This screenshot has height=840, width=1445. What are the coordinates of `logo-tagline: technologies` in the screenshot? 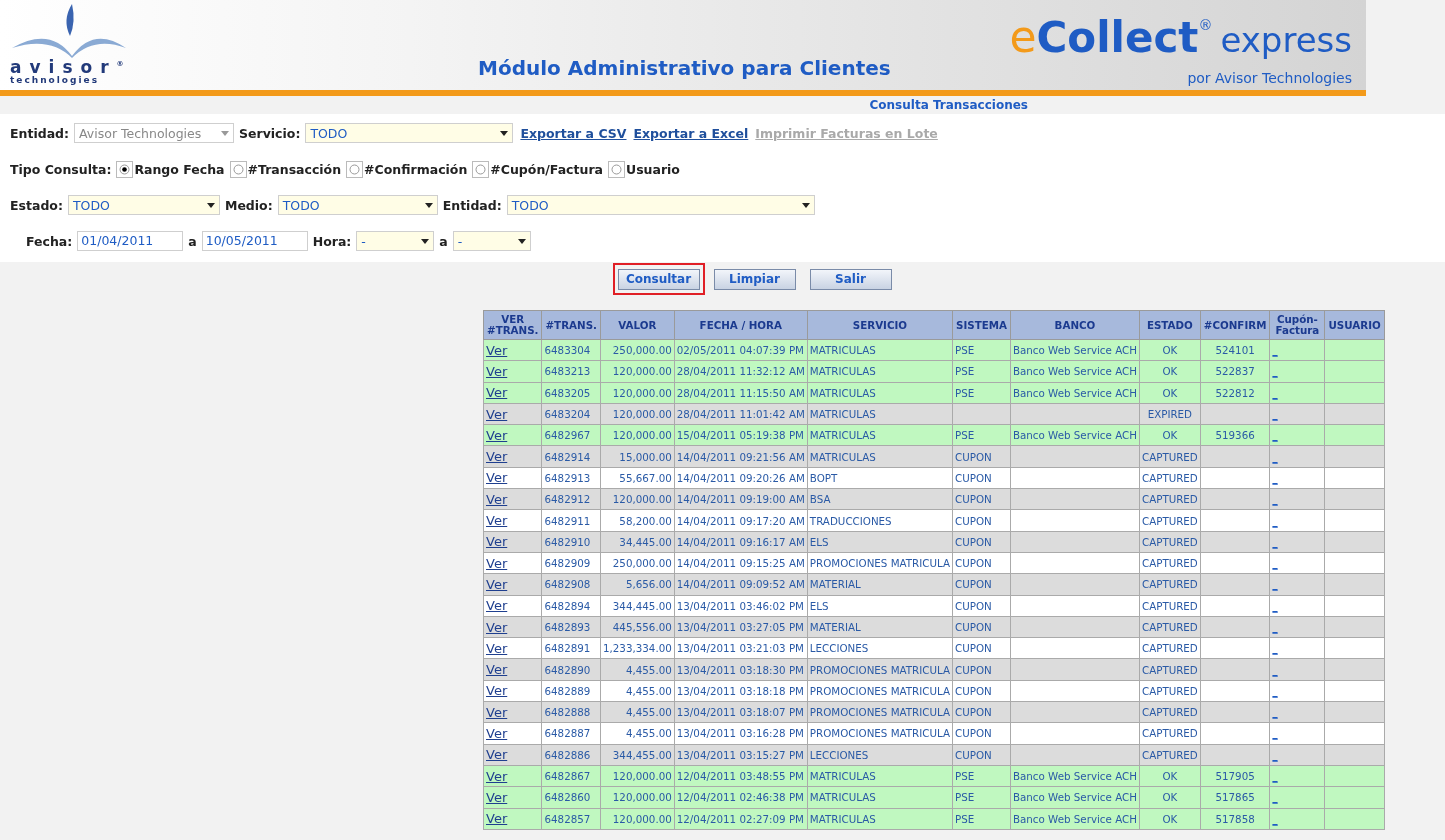 It's located at (54, 80).